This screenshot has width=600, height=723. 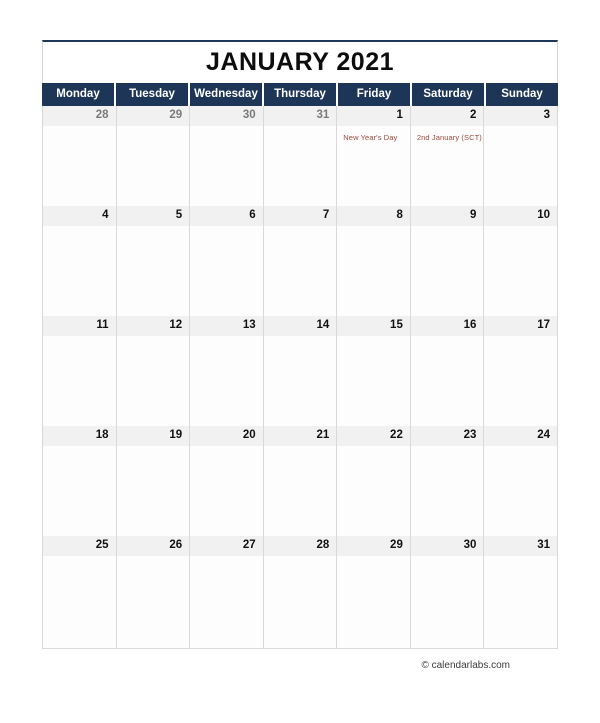 I want to click on day-cell: 19, so click(x=153, y=481).